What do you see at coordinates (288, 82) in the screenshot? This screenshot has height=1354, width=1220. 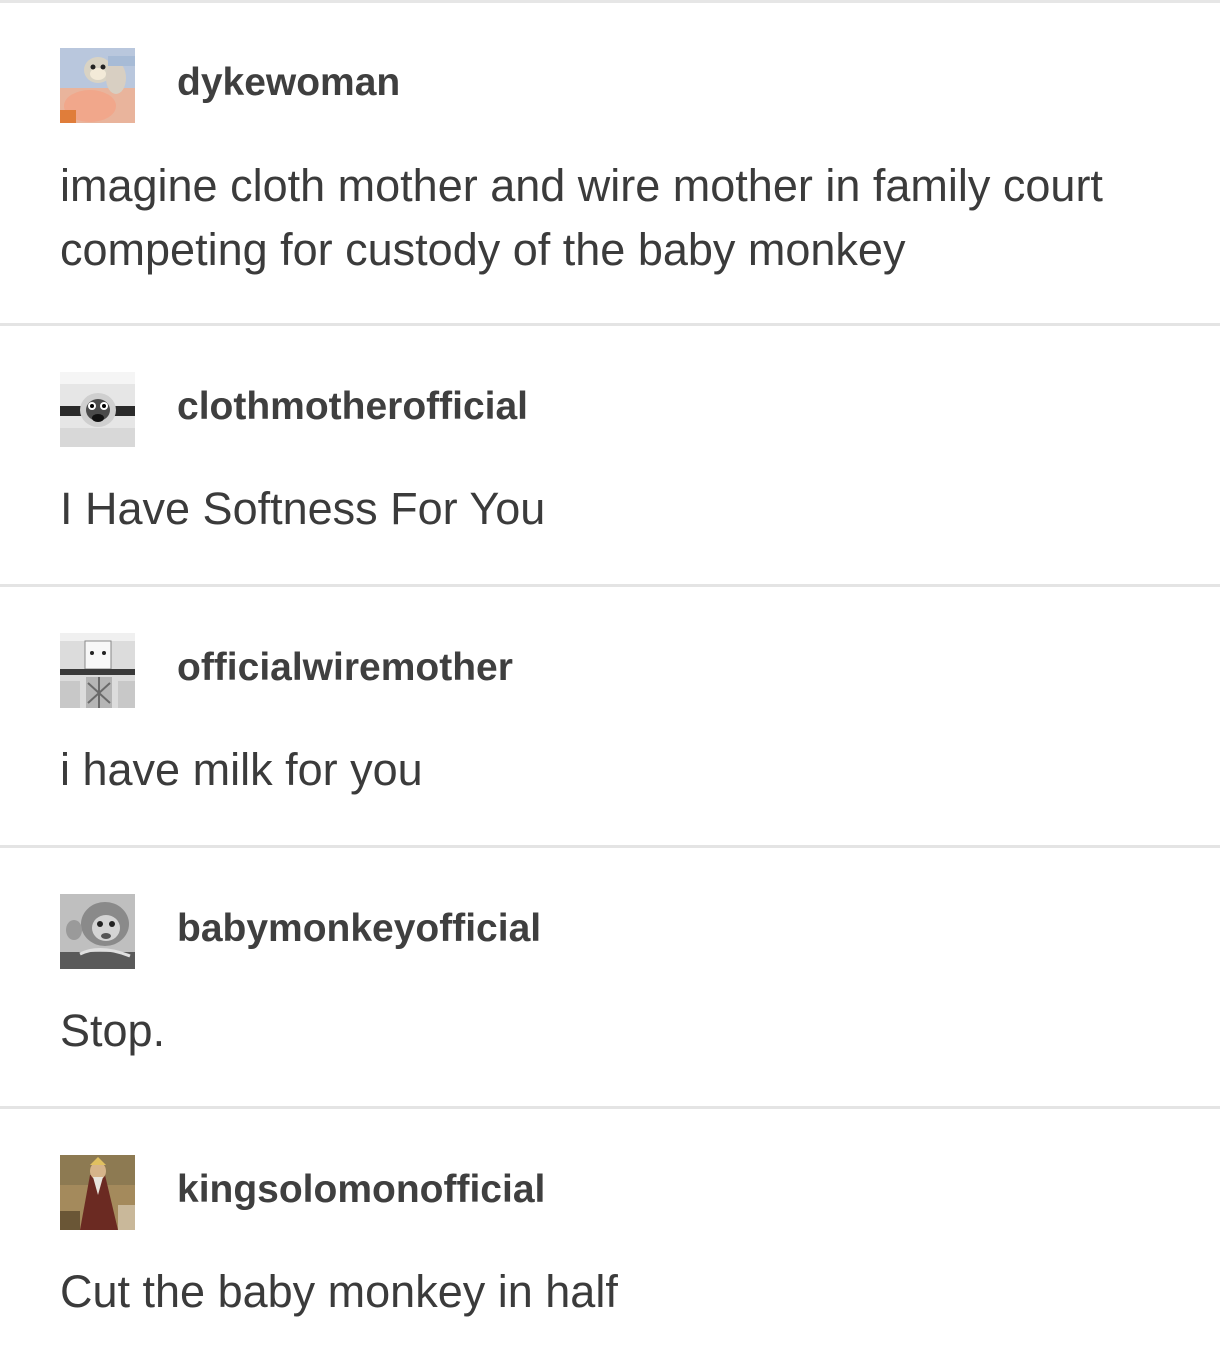 I see `username: dykewoman` at bounding box center [288, 82].